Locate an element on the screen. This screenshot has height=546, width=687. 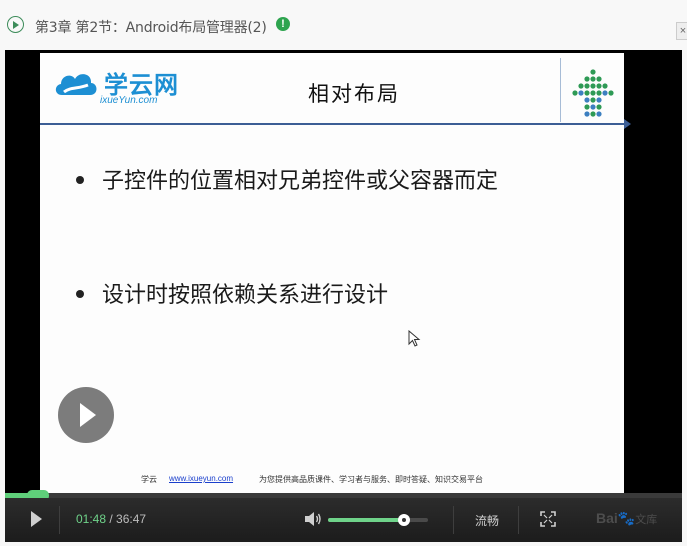
fullscreen-icon is located at coordinates (548, 519).